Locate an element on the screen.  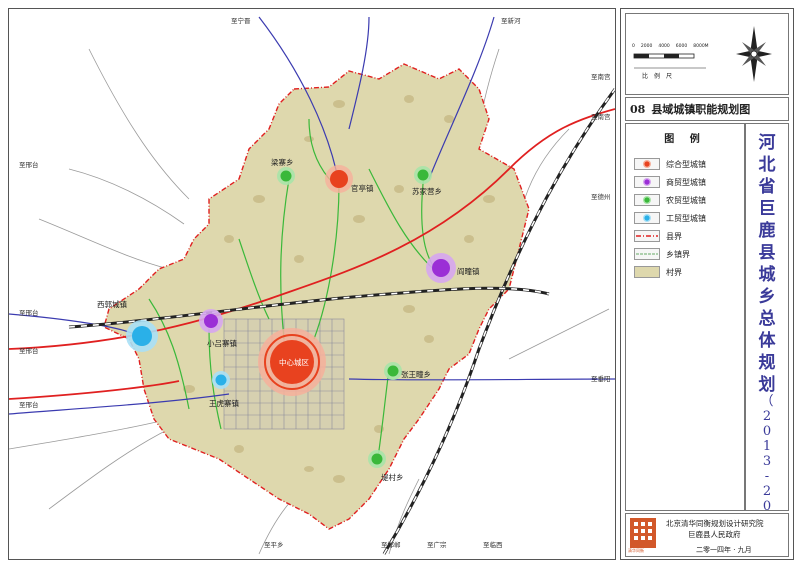
label-to-guangzong: 至广宗 is located at coordinates (437, 544).